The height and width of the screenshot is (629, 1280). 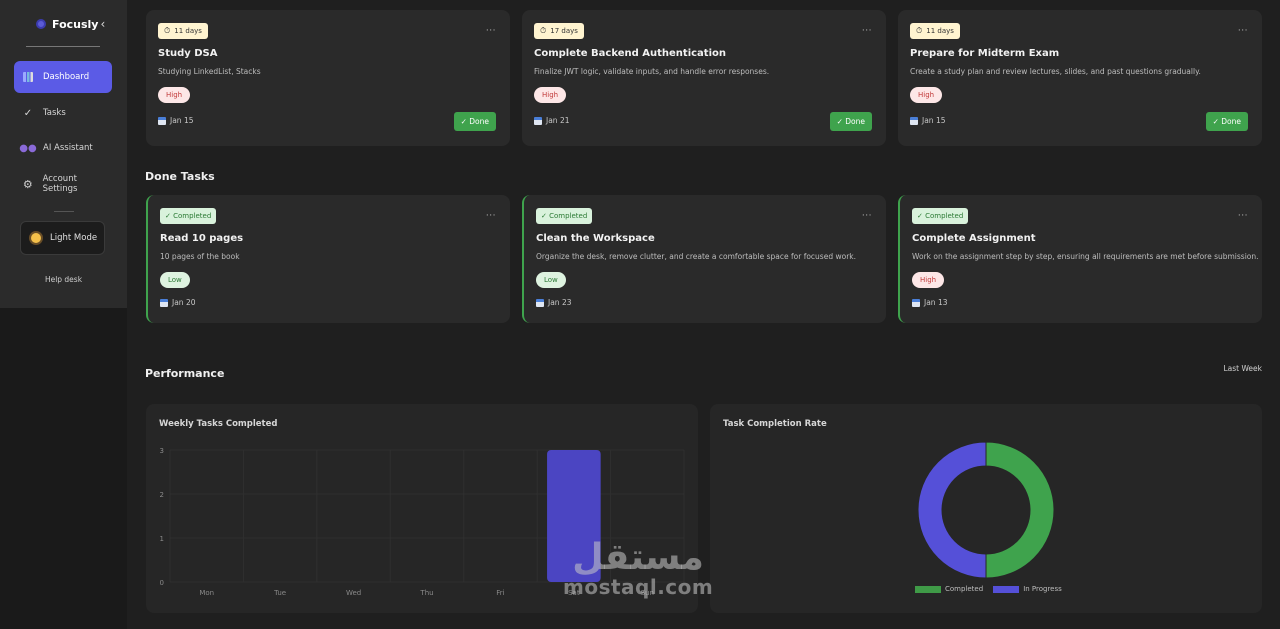 I want to click on sidebar-item-tasks: ✓ Tasks, so click(x=63, y=113).